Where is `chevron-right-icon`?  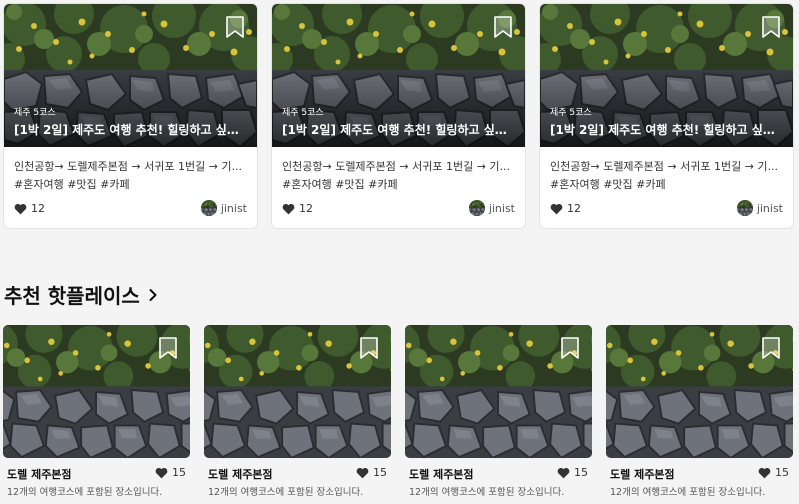
chevron-right-icon is located at coordinates (153, 294).